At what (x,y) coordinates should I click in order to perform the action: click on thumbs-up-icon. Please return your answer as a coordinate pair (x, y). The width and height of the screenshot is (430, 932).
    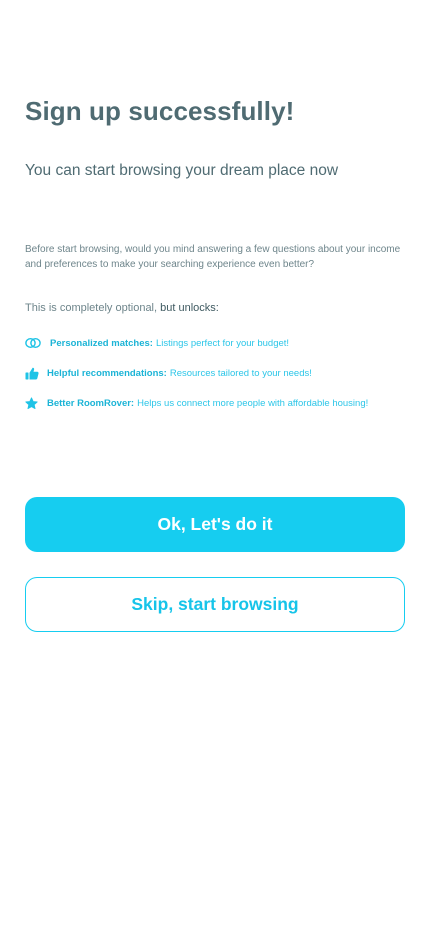
    Looking at the image, I should click on (36, 373).